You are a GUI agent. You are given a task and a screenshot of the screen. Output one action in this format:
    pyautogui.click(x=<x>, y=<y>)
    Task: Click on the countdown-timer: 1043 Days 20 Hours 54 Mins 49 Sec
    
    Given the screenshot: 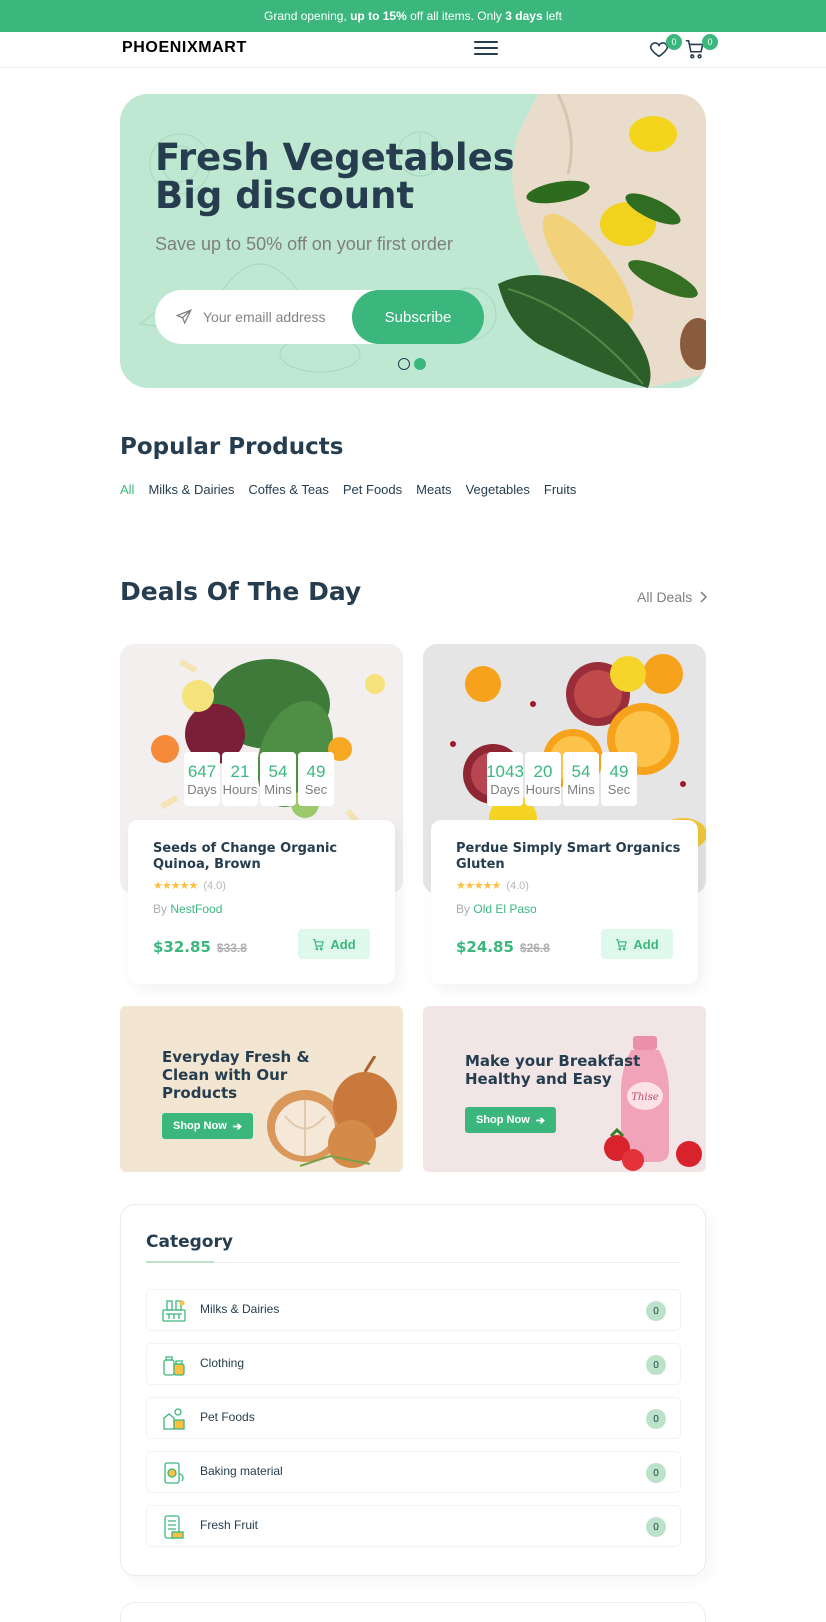 What is the action you would take?
    pyautogui.click(x=561, y=779)
    